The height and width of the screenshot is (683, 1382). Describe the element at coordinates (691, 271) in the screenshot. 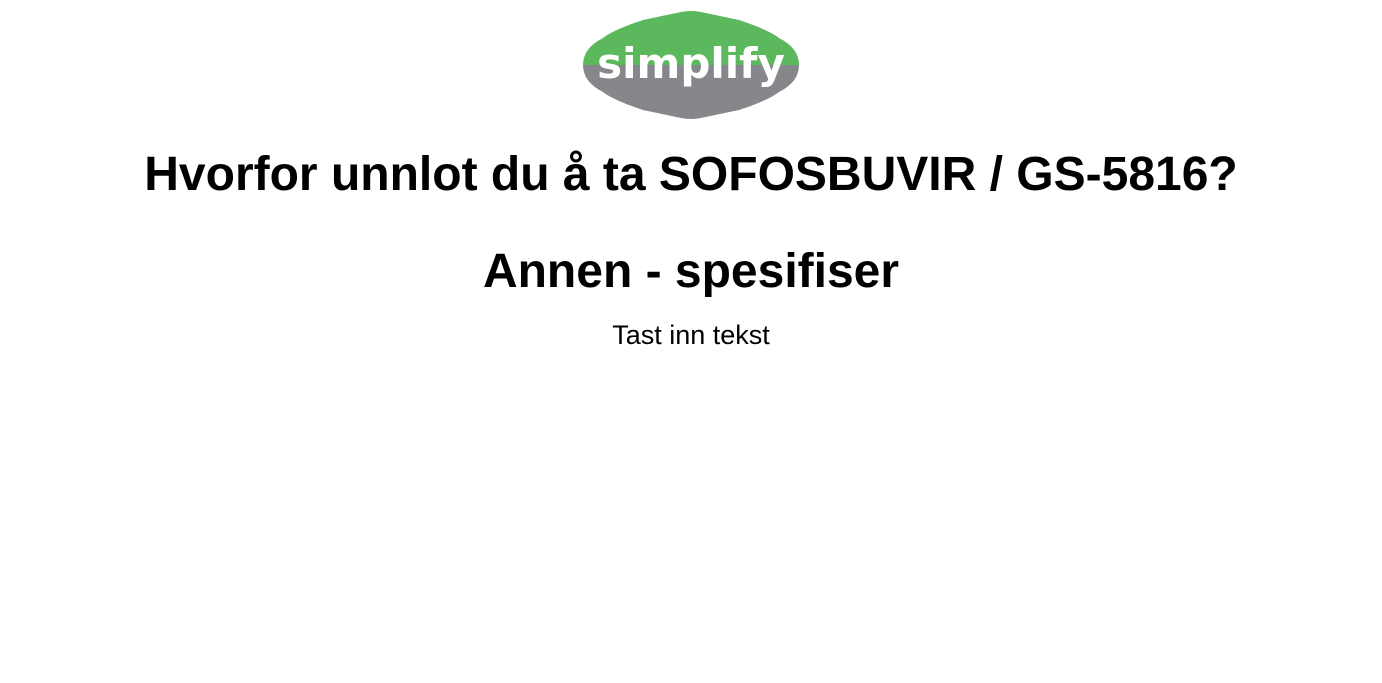

I see `answer-option-label: Annen - spesifiser` at that location.